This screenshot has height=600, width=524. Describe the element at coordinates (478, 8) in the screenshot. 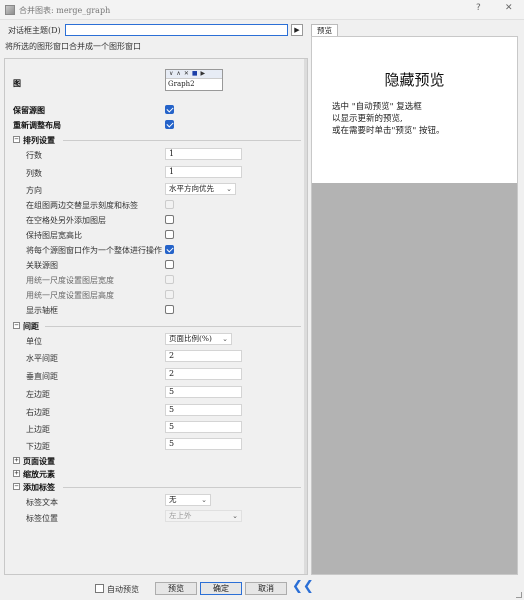

I see `help-button: ?` at that location.